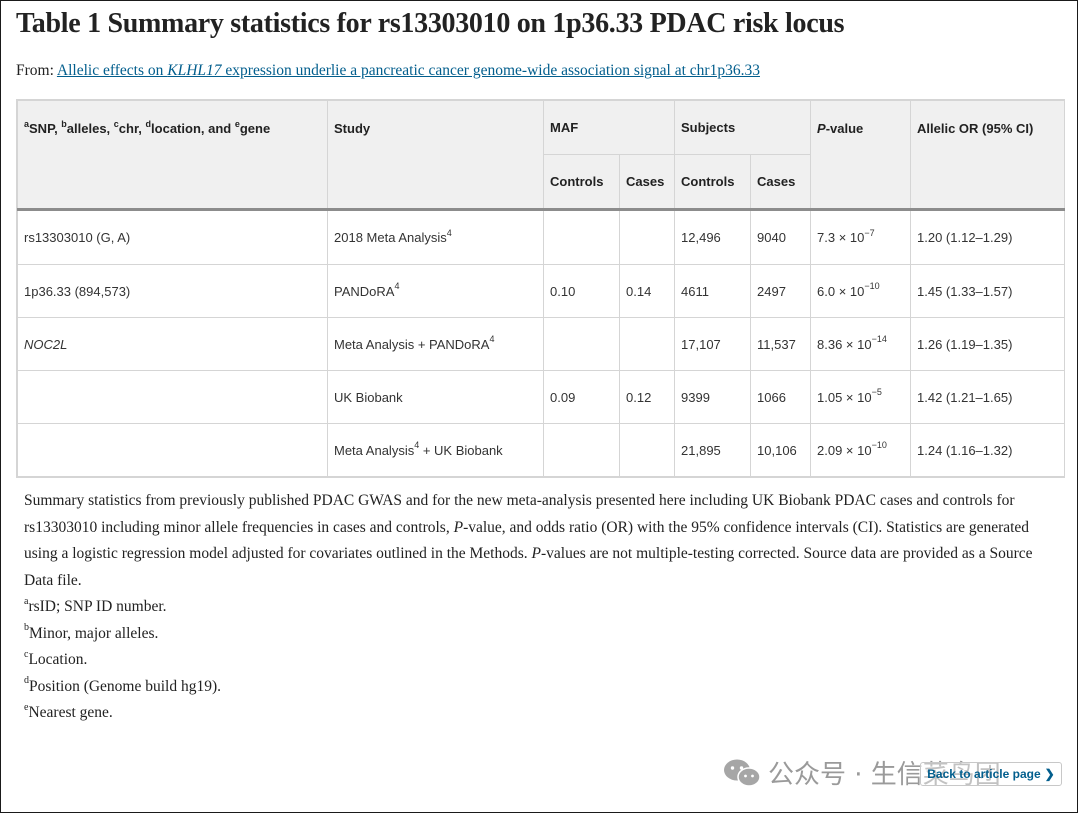 The image size is (1080, 815). I want to click on header-subjects-cases: Cases, so click(781, 182).